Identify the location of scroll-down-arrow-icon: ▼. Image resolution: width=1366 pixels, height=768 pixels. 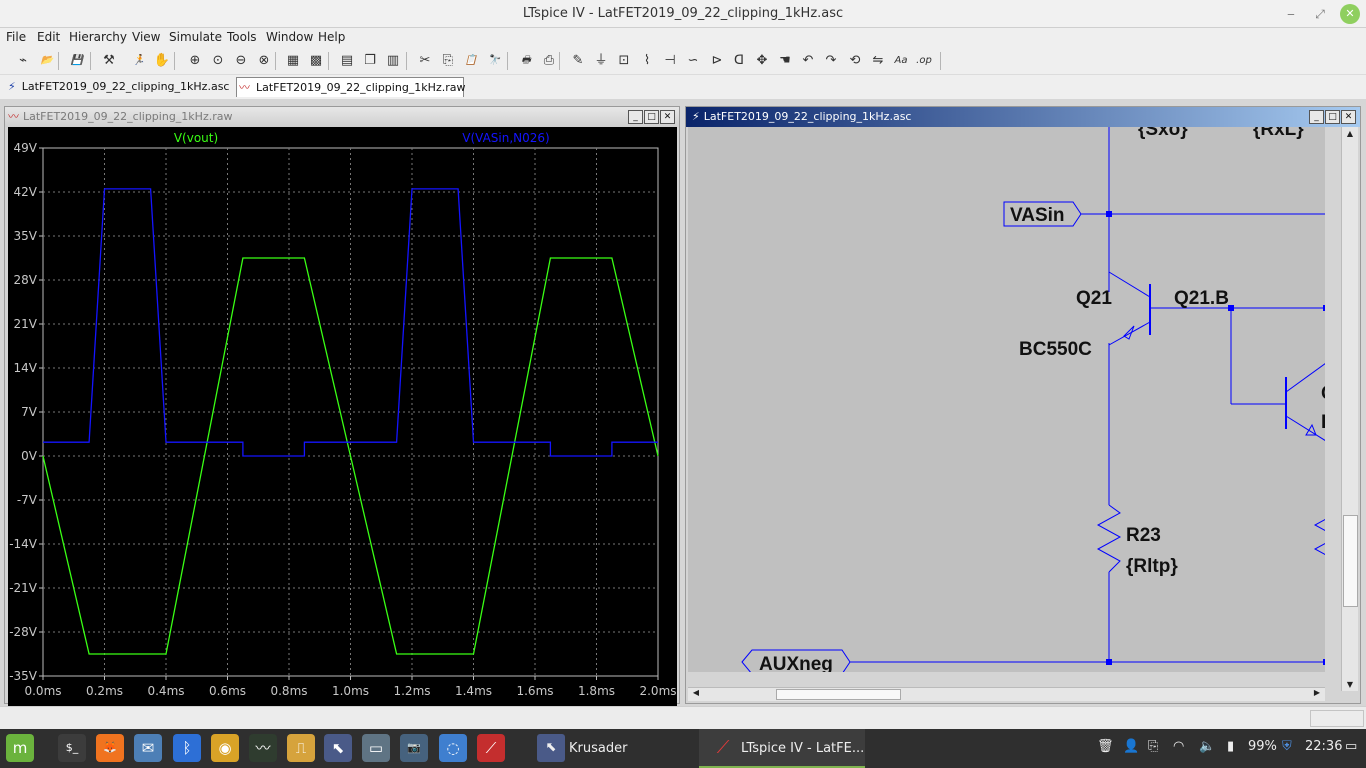
(1350, 684).